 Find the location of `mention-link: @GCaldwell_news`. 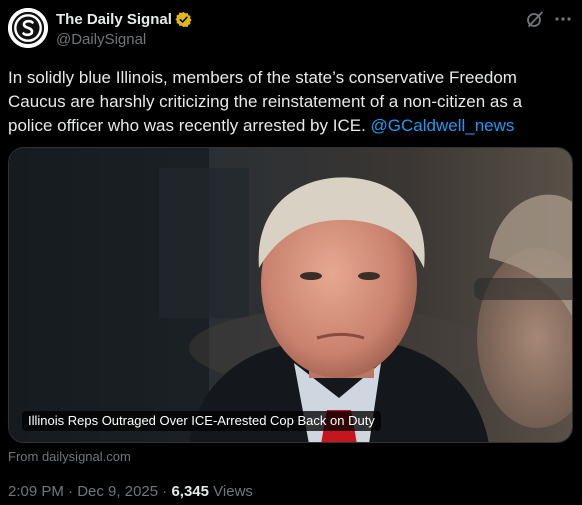

mention-link: @GCaldwell_news is located at coordinates (443, 125).